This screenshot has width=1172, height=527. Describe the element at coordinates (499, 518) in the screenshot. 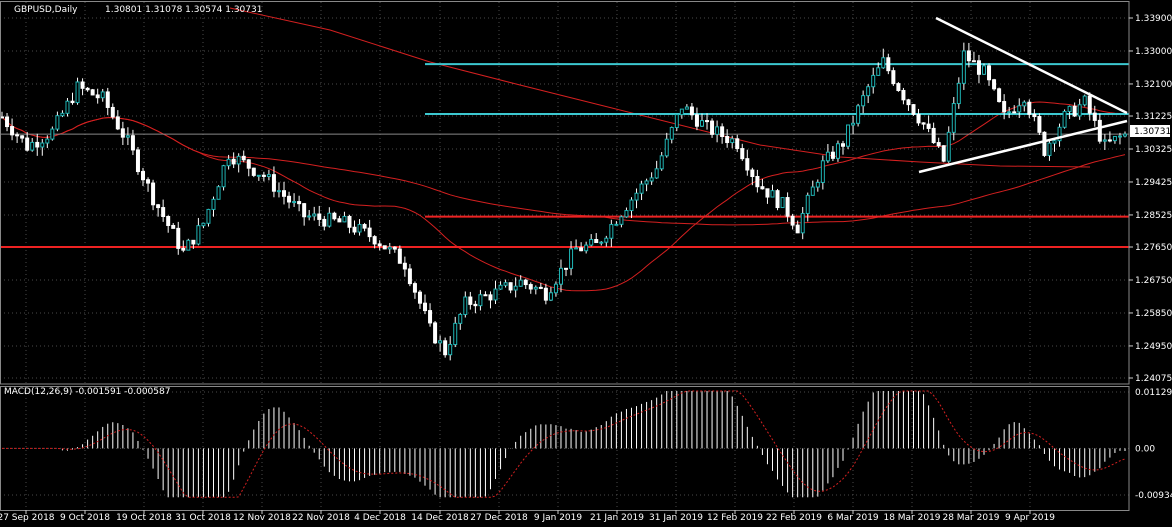

I see `x-tick-label: 27 Dec 2018` at that location.